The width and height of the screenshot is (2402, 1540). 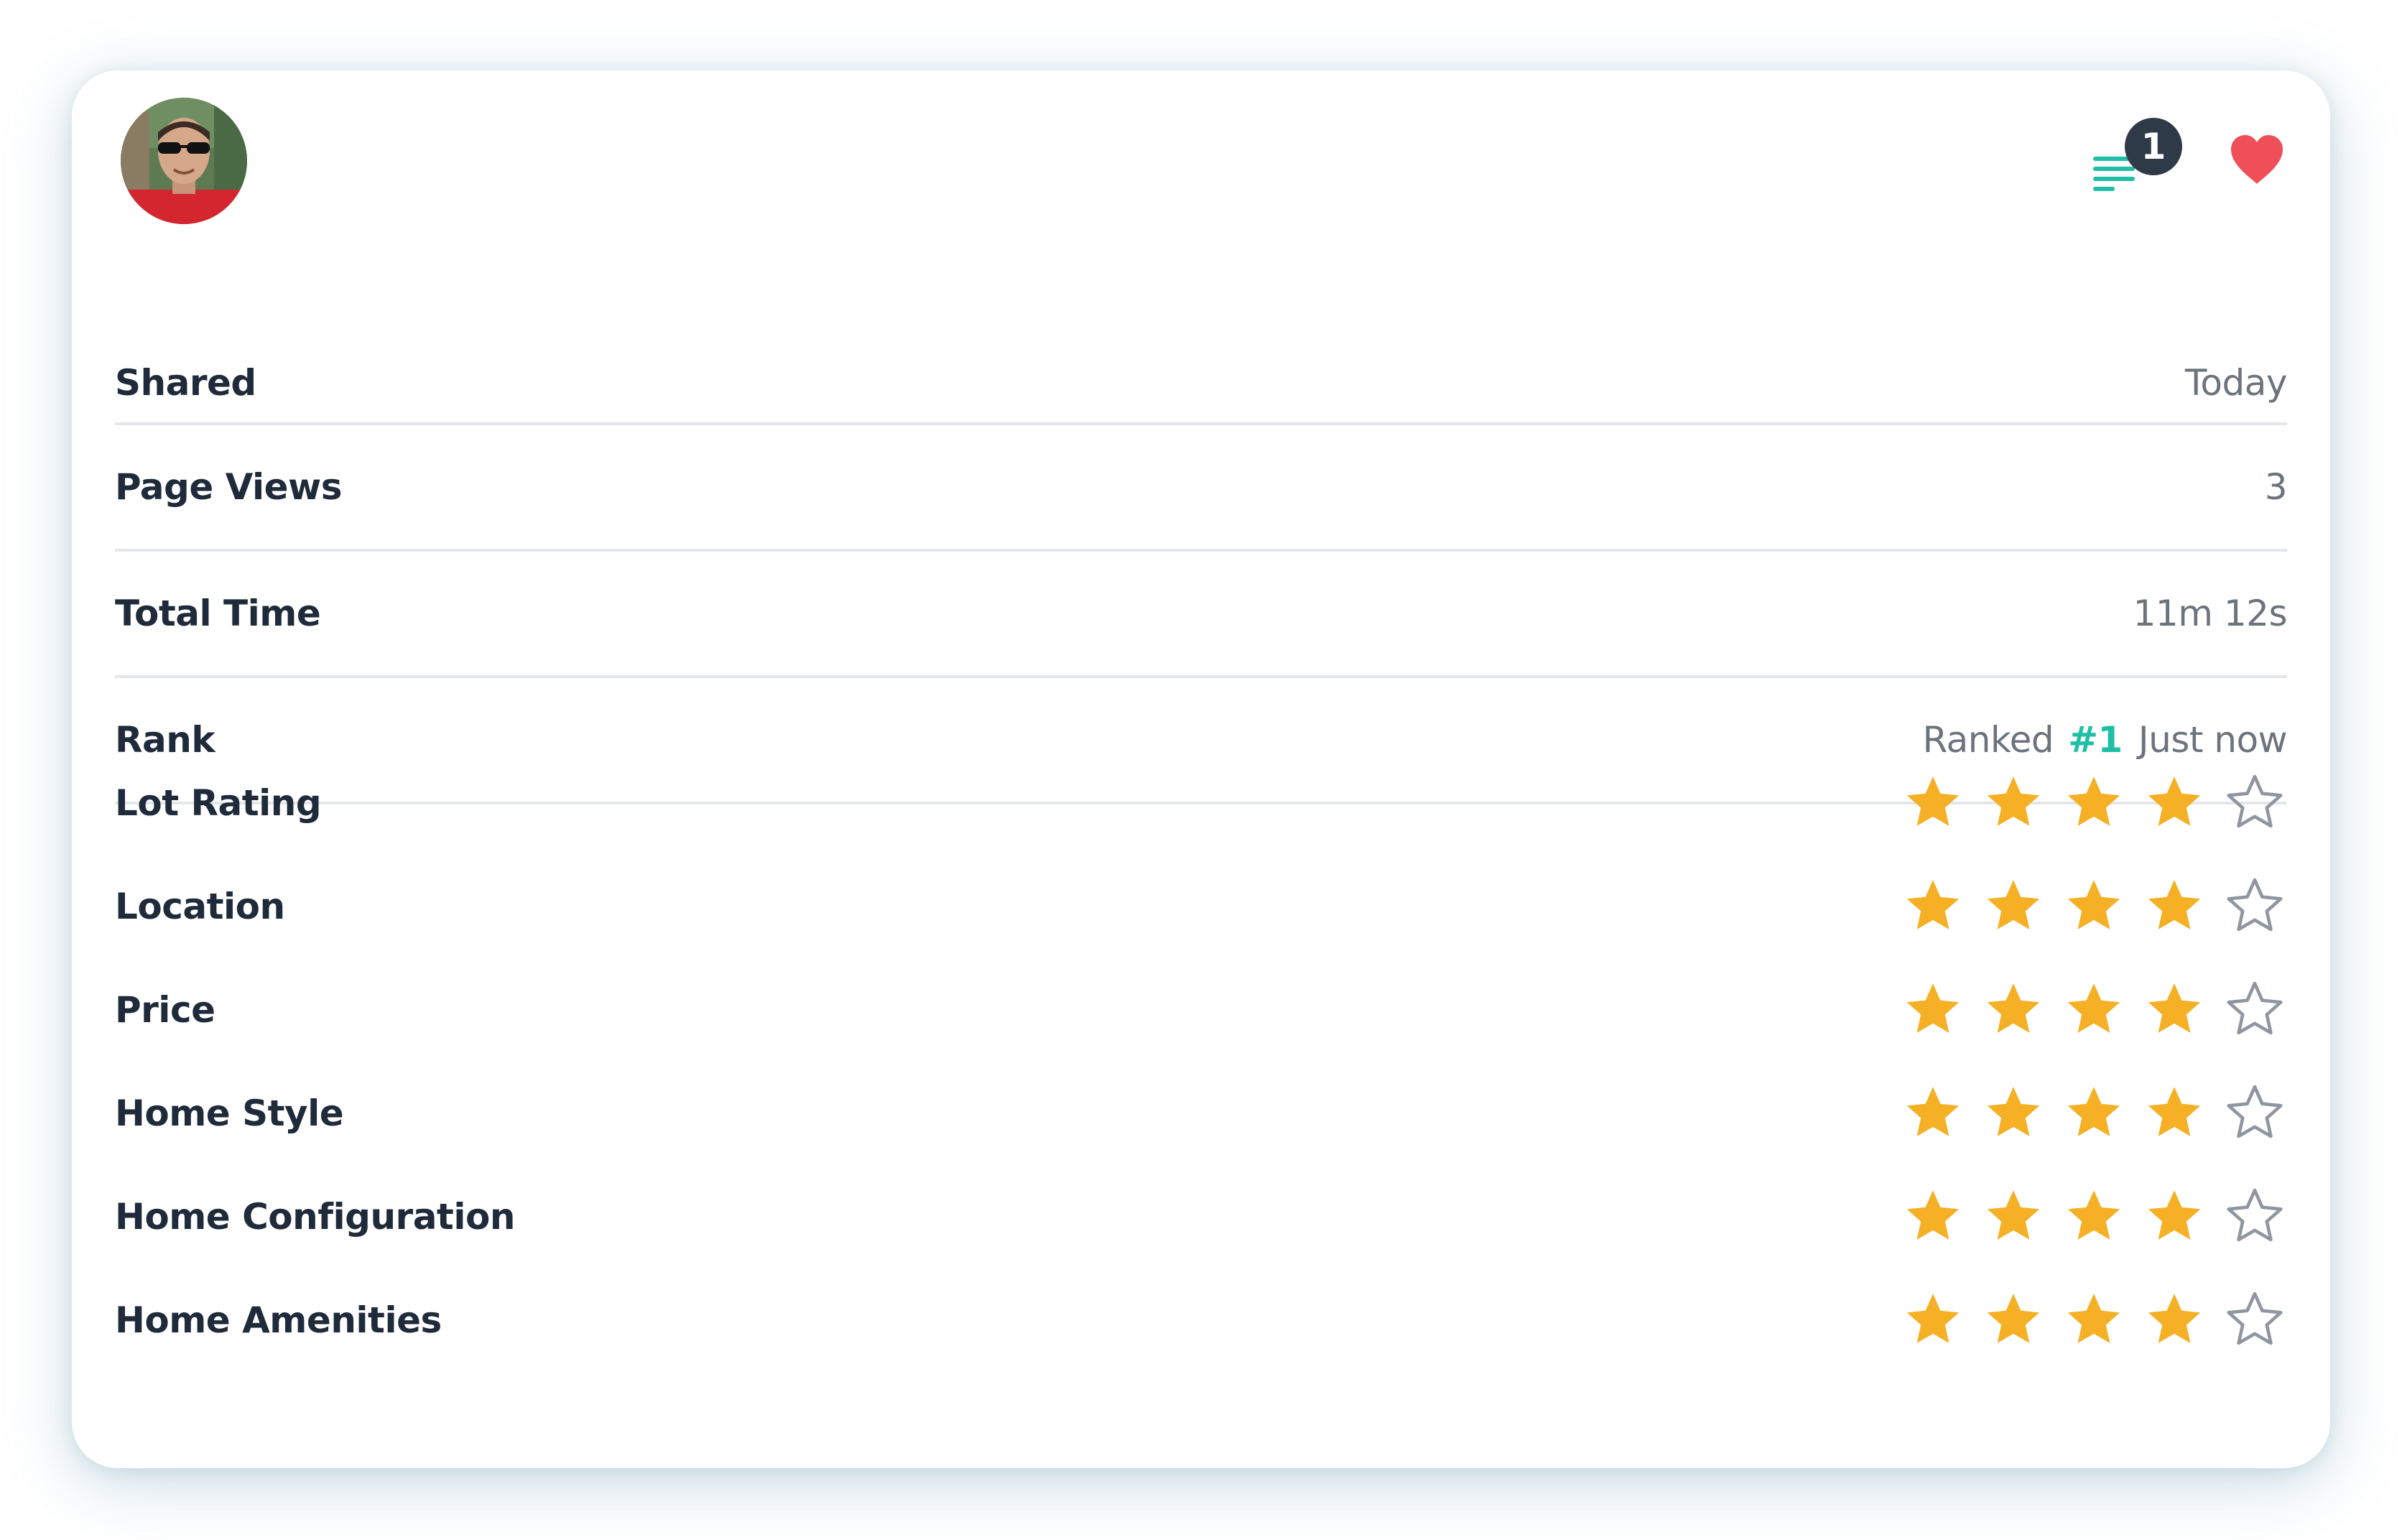 I want to click on stat-row-total-time: Total Time 11m 12s, so click(x=1201, y=615).